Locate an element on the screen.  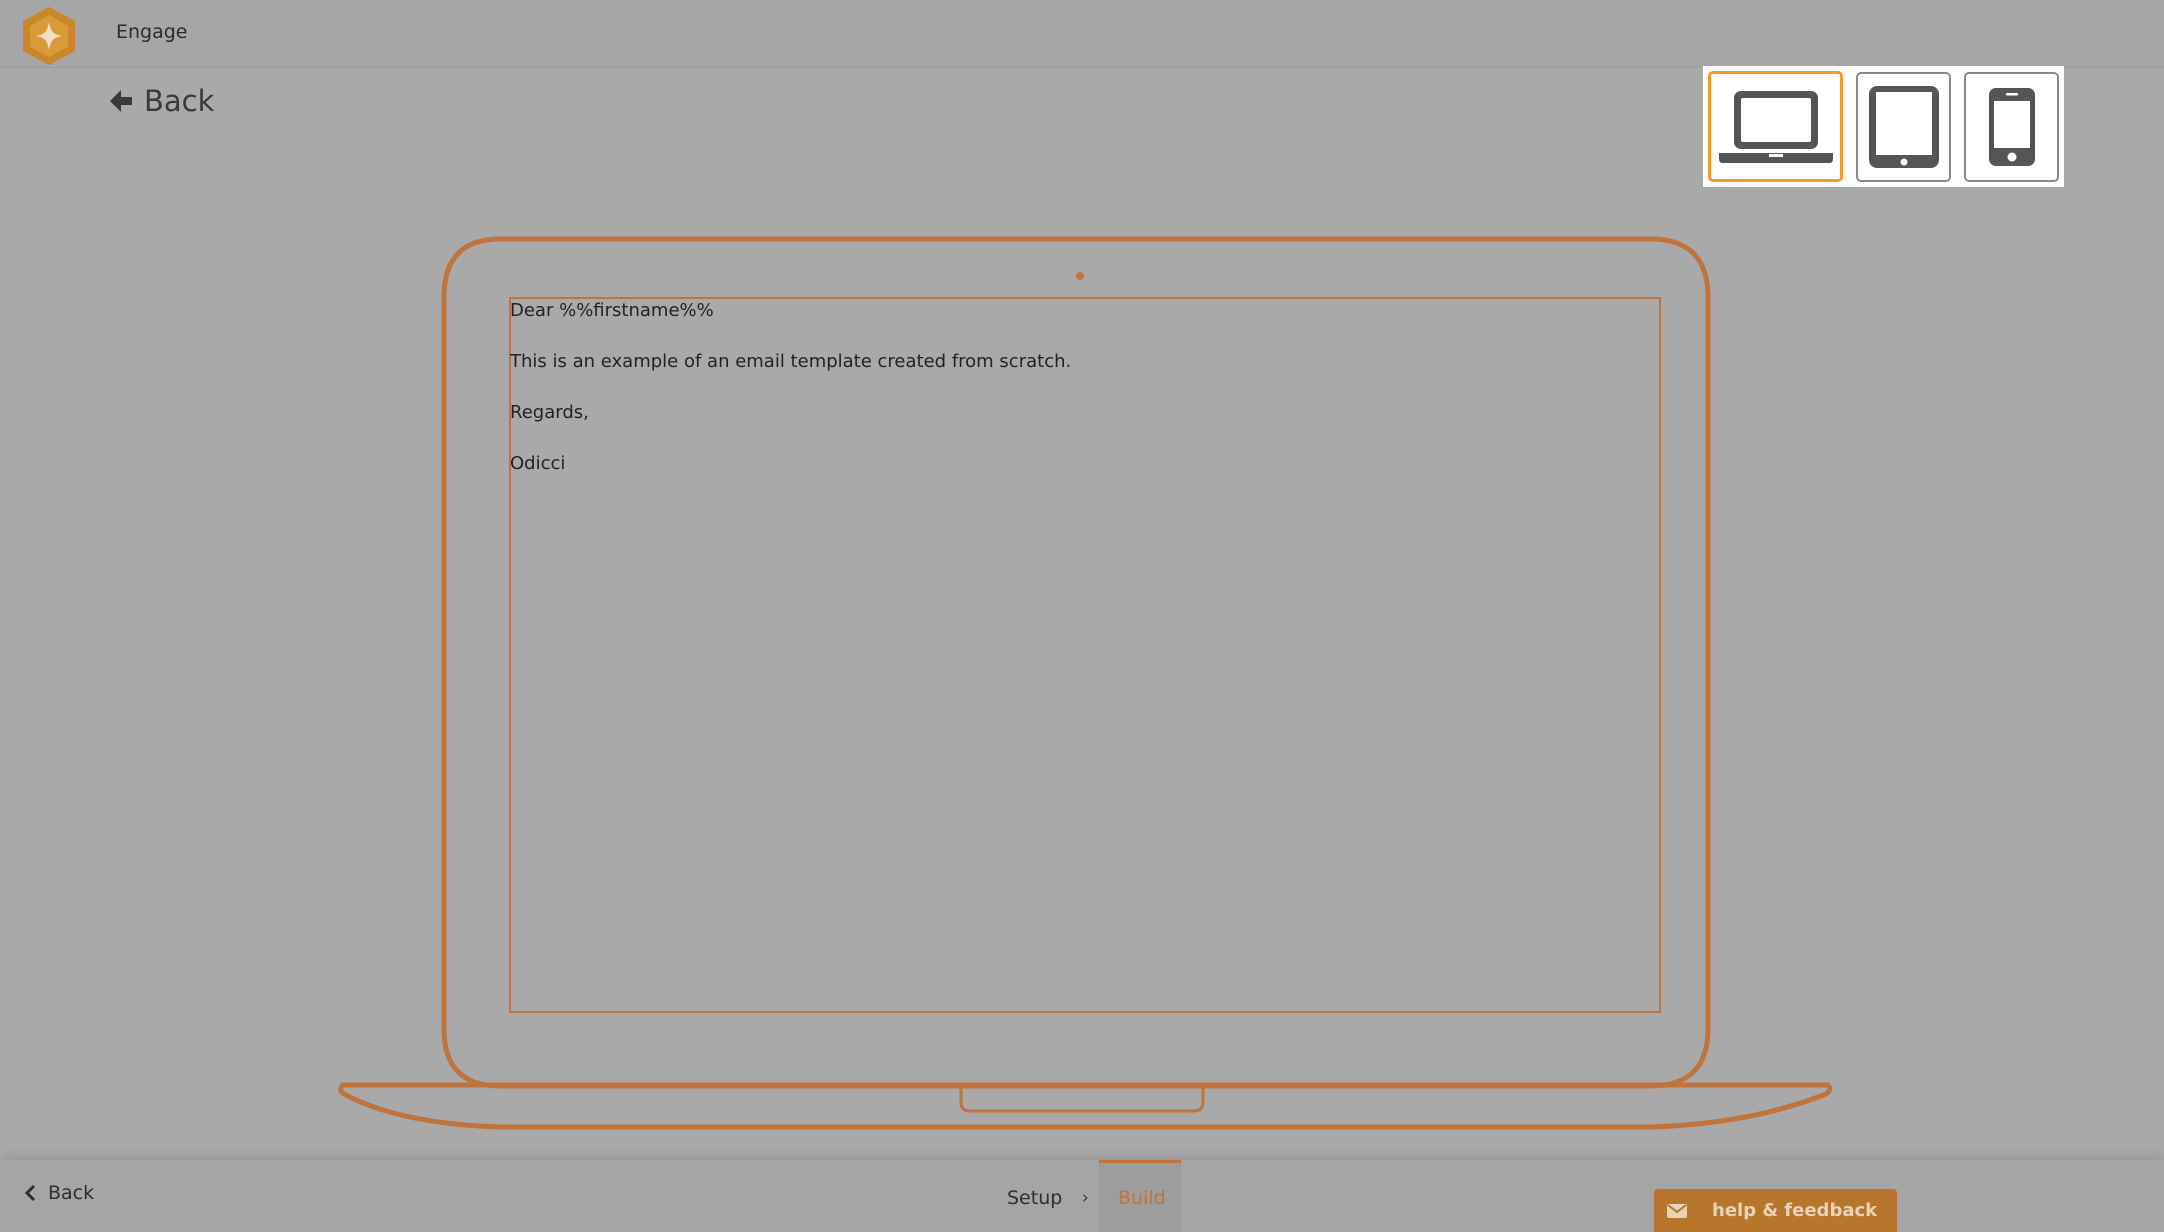
help-feedback-button: help & feedback is located at coordinates (1775, 1210).